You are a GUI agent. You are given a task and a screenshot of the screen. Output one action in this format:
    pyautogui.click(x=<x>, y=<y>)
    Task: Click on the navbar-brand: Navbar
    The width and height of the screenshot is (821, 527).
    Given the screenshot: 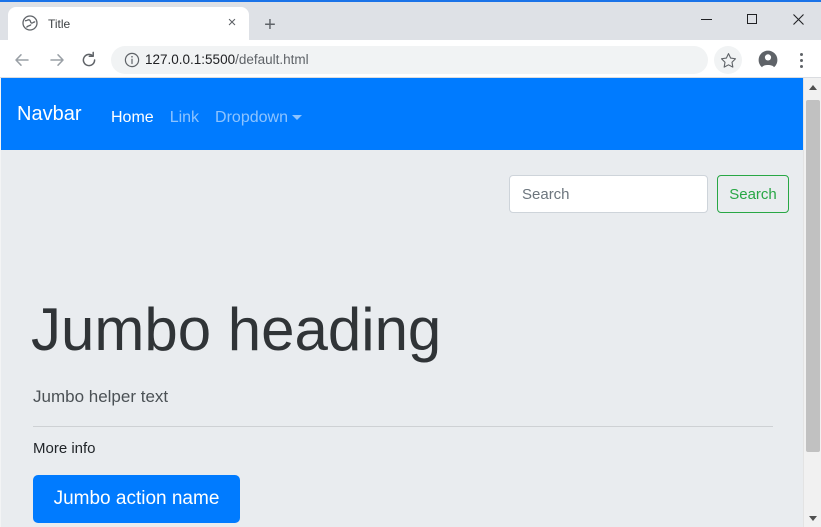 What is the action you would take?
    pyautogui.click(x=49, y=114)
    